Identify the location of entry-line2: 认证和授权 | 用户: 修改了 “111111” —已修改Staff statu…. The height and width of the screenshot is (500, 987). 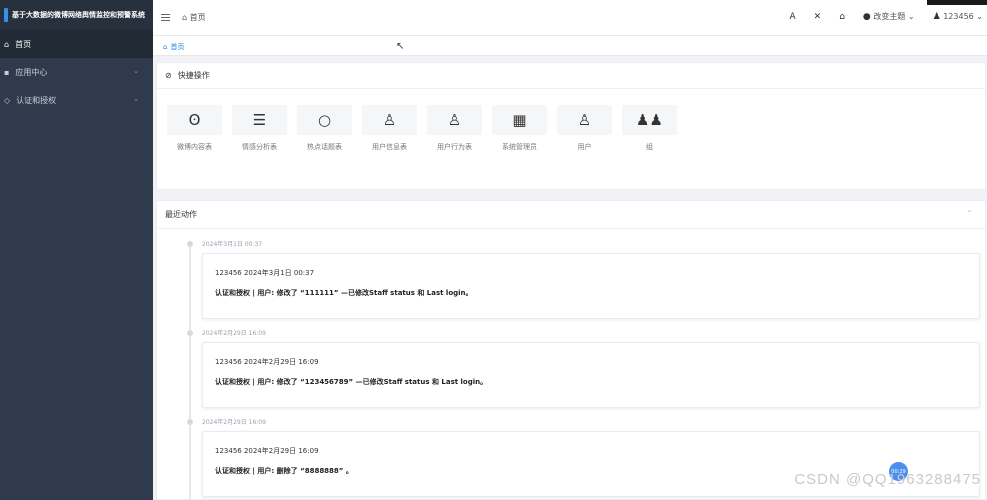
(597, 293).